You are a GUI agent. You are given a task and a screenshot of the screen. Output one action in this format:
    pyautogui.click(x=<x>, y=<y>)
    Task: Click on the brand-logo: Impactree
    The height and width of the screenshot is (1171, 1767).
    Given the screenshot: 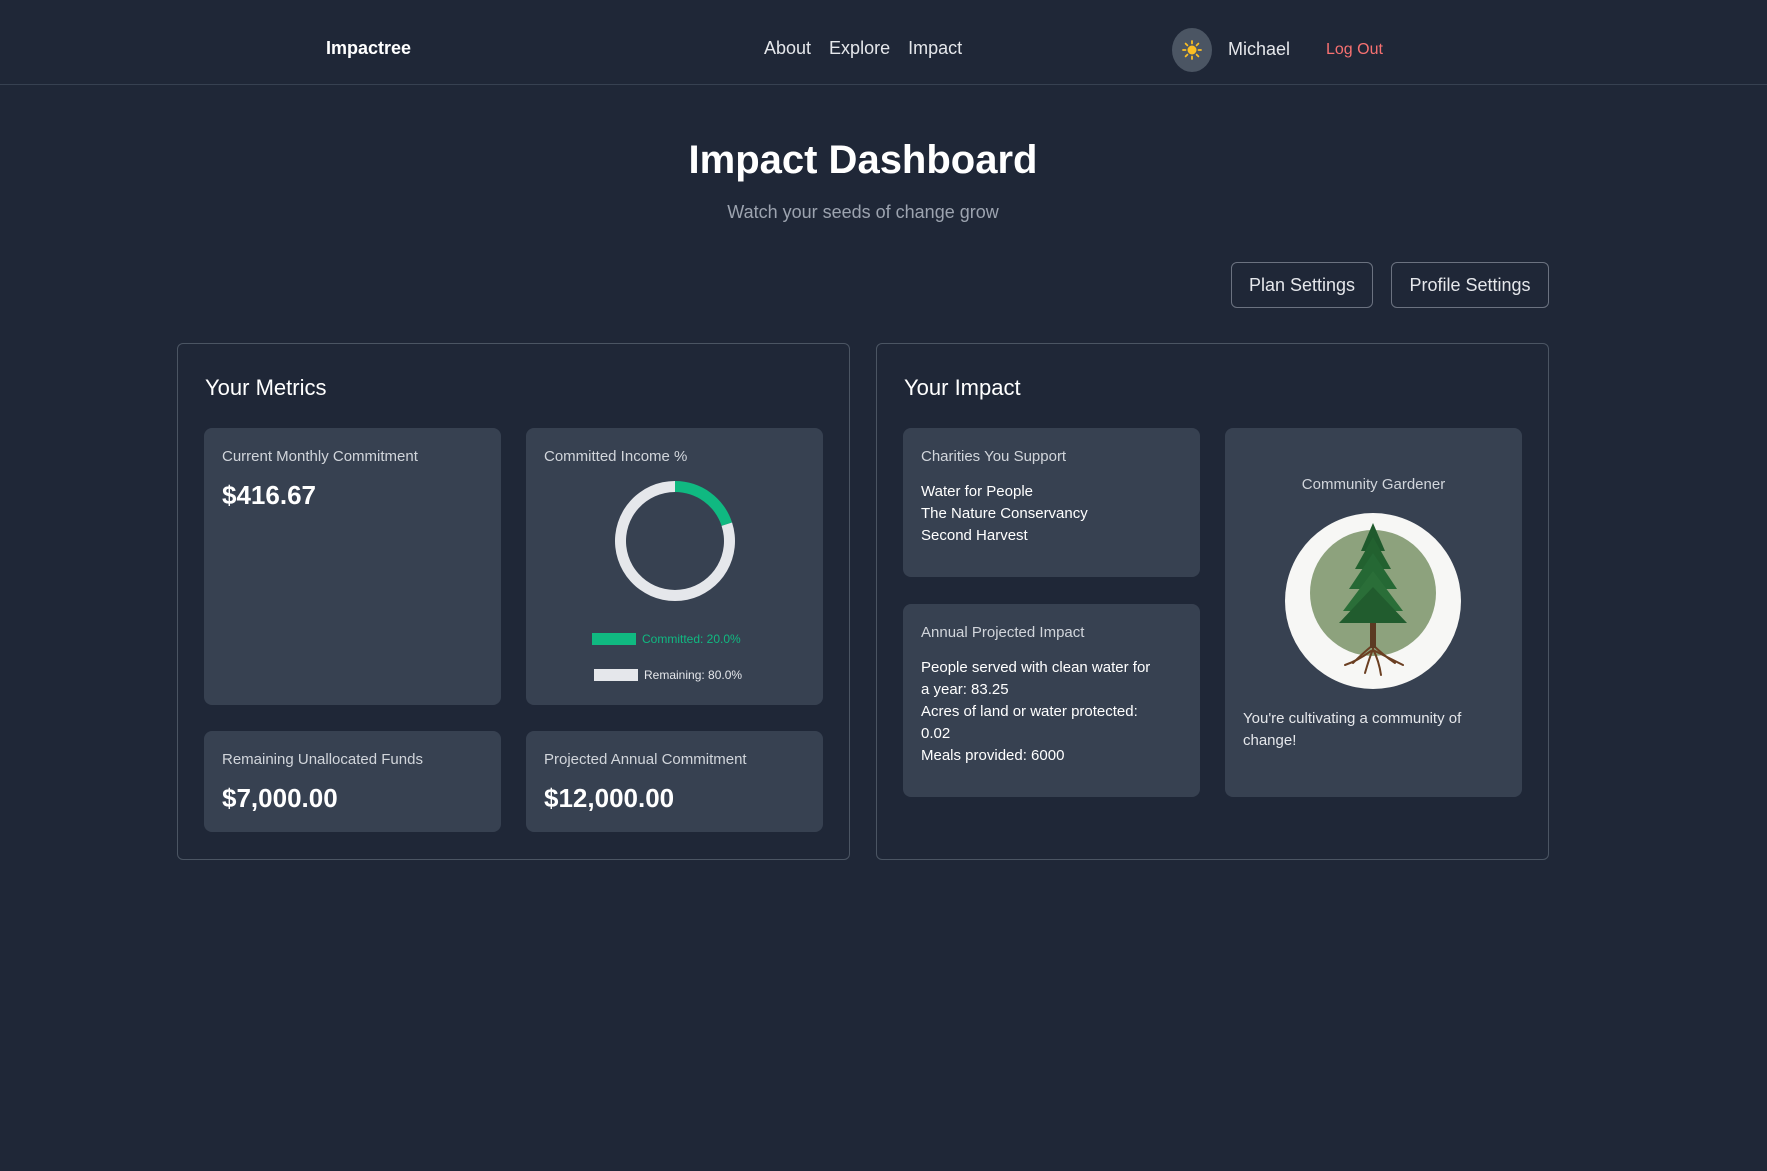 What is the action you would take?
    pyautogui.click(x=368, y=48)
    